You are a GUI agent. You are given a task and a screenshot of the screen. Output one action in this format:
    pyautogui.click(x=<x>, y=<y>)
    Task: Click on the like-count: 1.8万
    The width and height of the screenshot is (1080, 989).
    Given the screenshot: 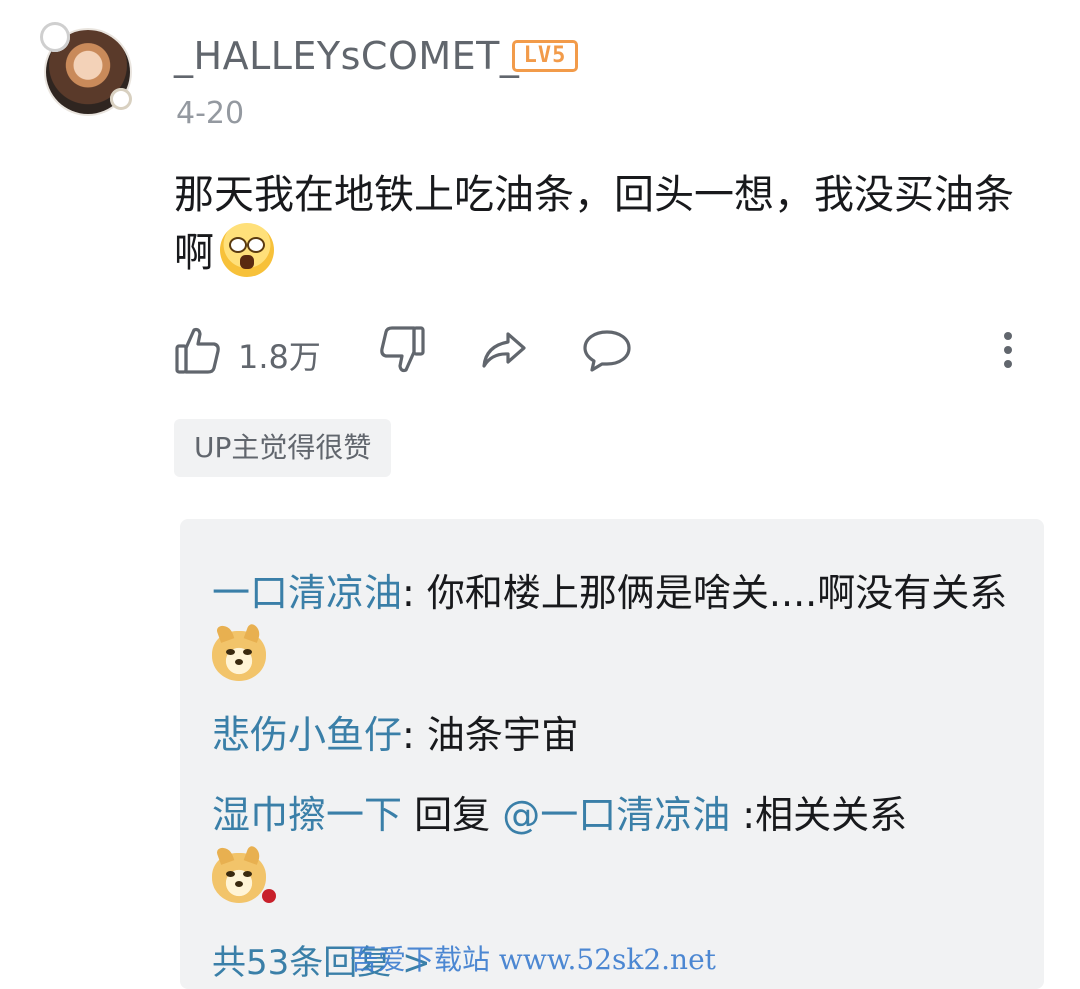 What is the action you would take?
    pyautogui.click(x=279, y=357)
    